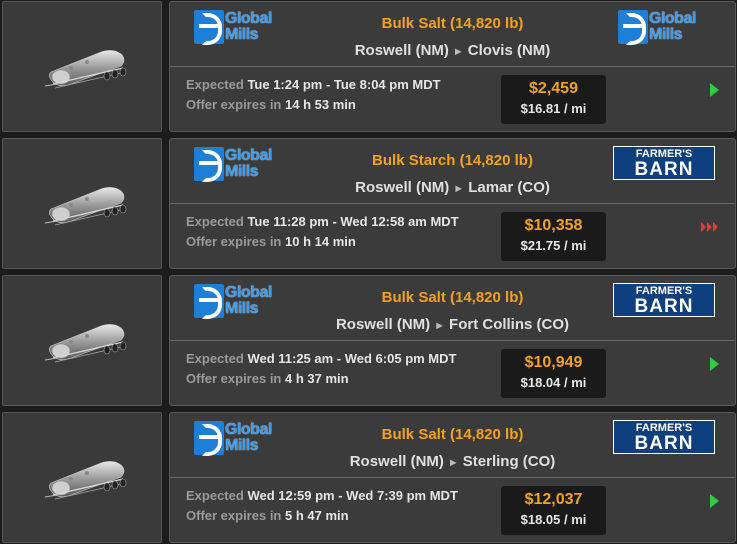  I want to click on expected-delivery: Expected Tue 1:24 pm - Tue 8:04 pm MDT, so click(313, 84).